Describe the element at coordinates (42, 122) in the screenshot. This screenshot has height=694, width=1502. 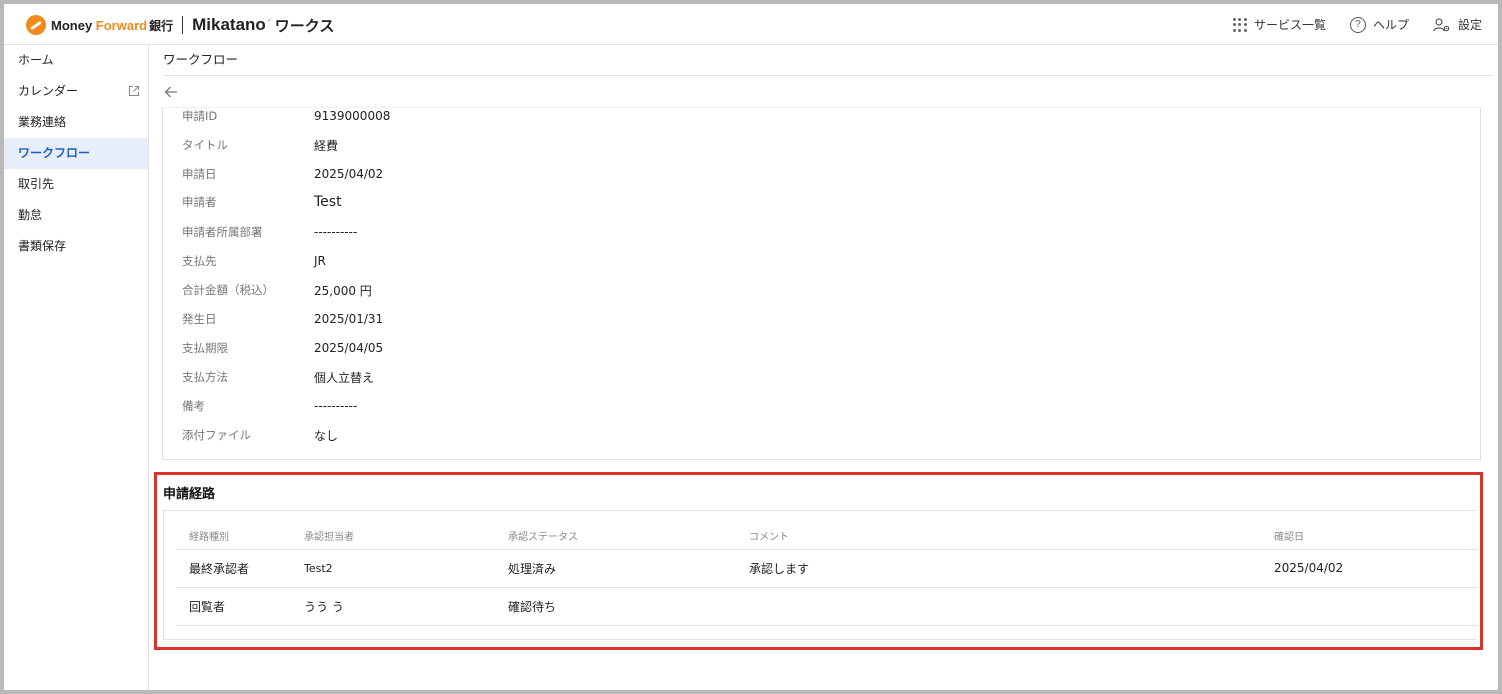
I see `sidebar-item-label: 業務連絡` at that location.